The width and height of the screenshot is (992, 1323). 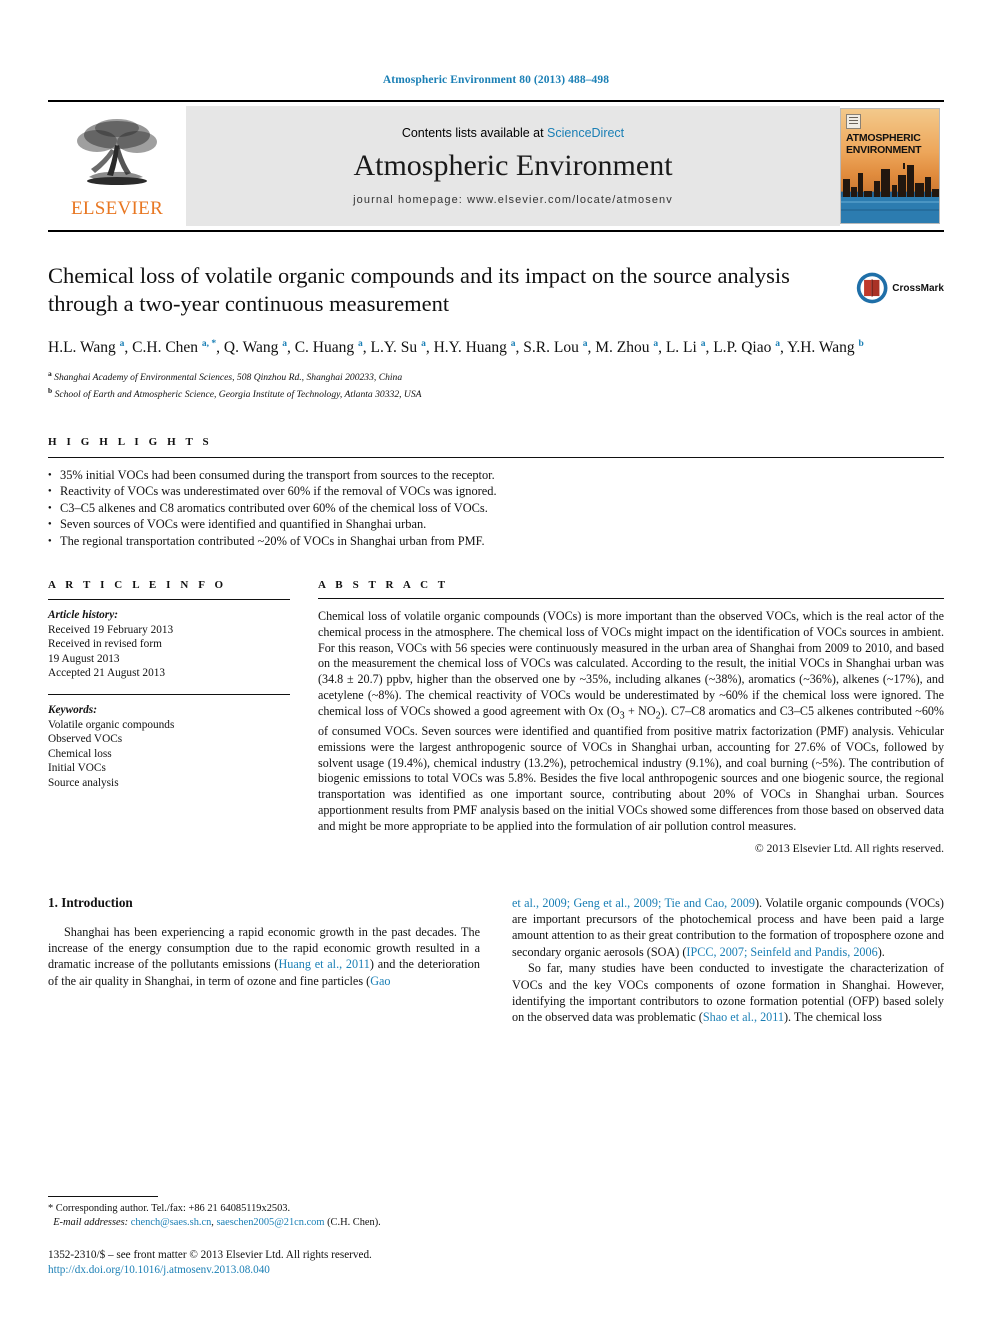 I want to click on keywords-rule, so click(x=169, y=694).